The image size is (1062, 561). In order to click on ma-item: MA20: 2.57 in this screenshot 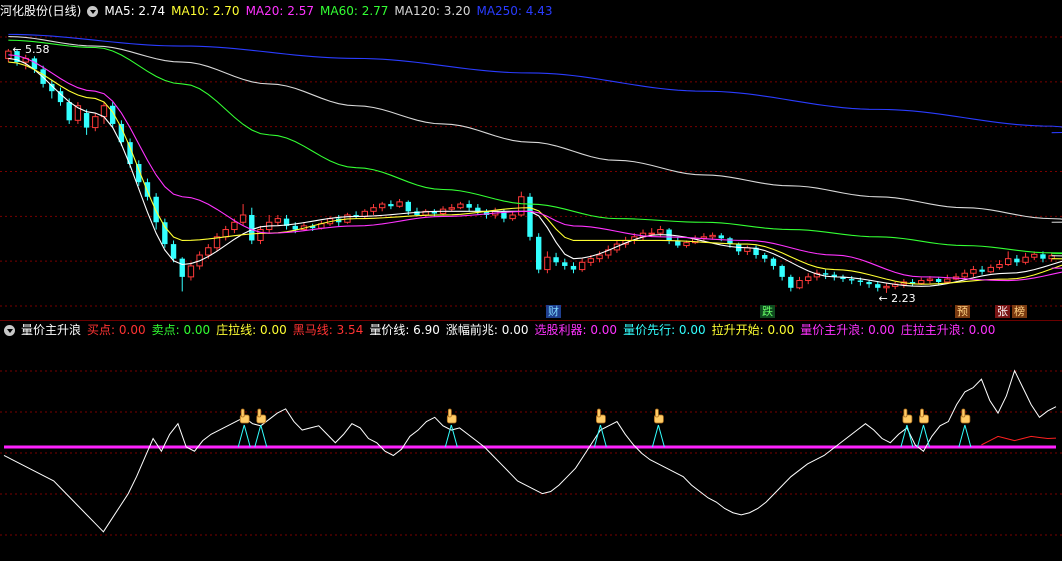, I will do `click(279, 11)`.